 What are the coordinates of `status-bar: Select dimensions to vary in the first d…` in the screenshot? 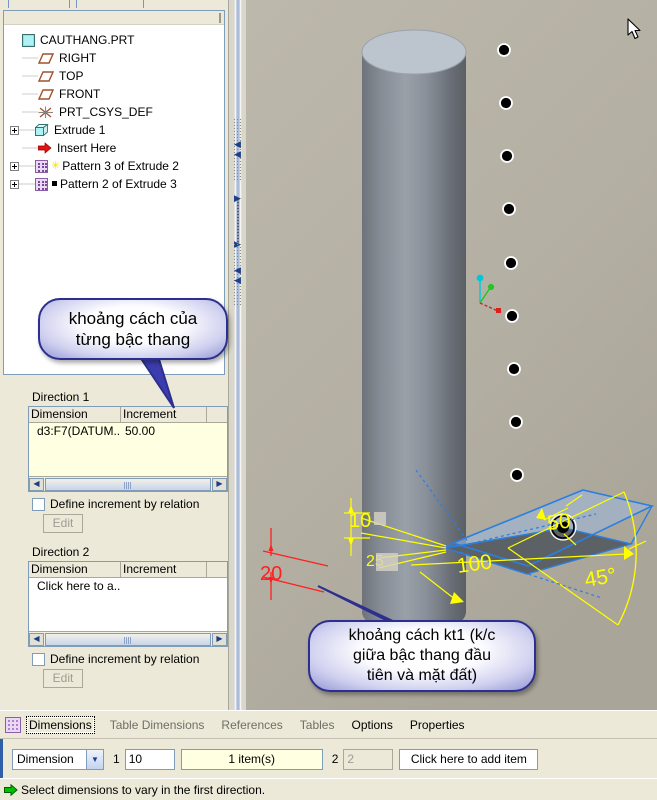 It's located at (328, 789).